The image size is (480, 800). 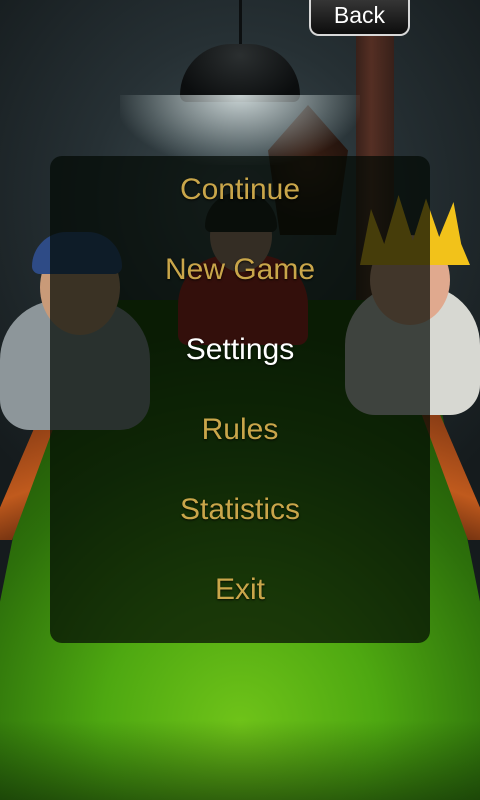 I want to click on back-button: Back, so click(x=359, y=18).